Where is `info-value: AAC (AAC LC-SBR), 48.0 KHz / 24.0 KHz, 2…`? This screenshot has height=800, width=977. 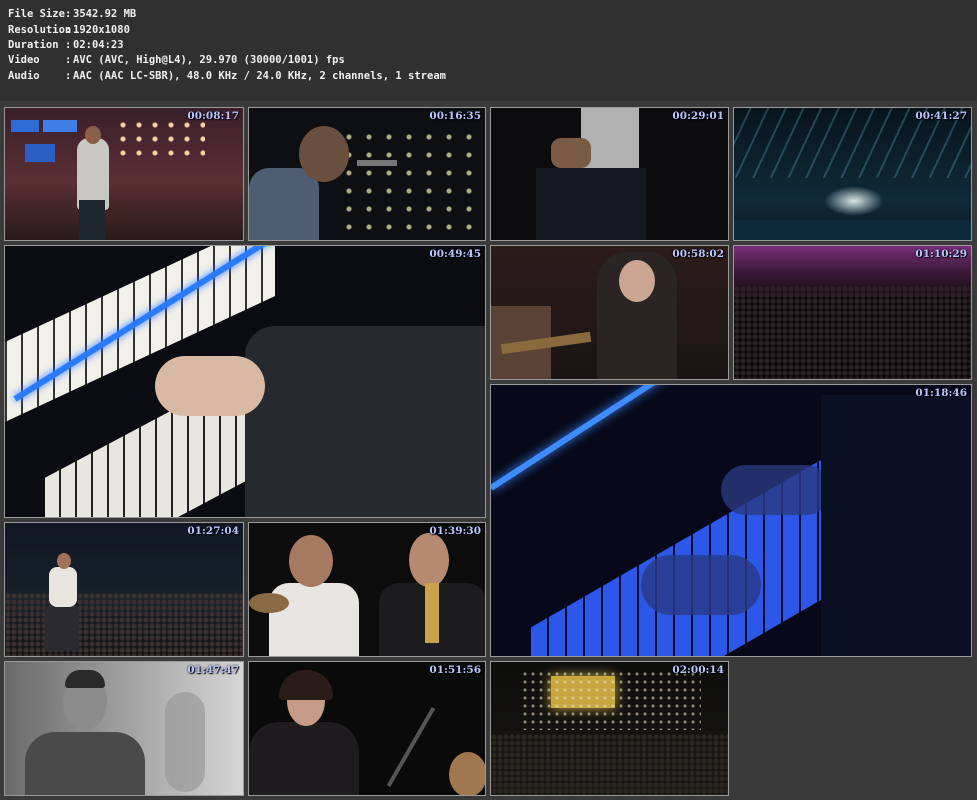 info-value: AAC (AAC LC-SBR), 48.0 KHz / 24.0 KHz, 2… is located at coordinates (259, 76).